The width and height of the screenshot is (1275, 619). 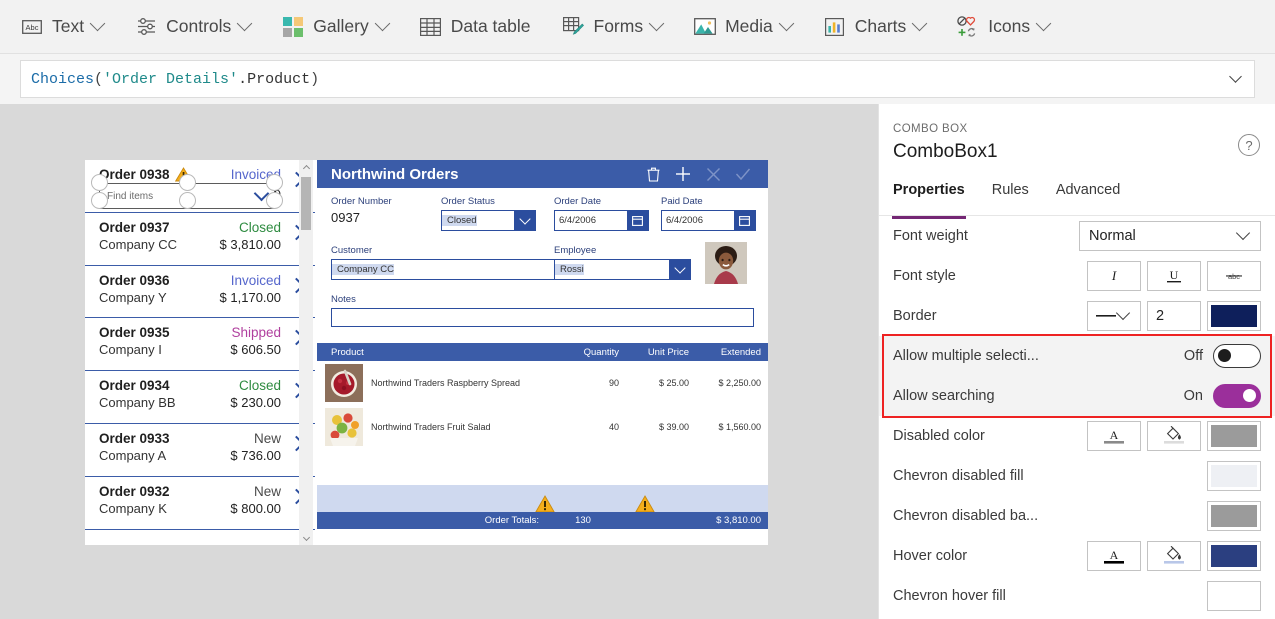 What do you see at coordinates (453, 269) in the screenshot?
I see `customer-combobox: Company CC` at bounding box center [453, 269].